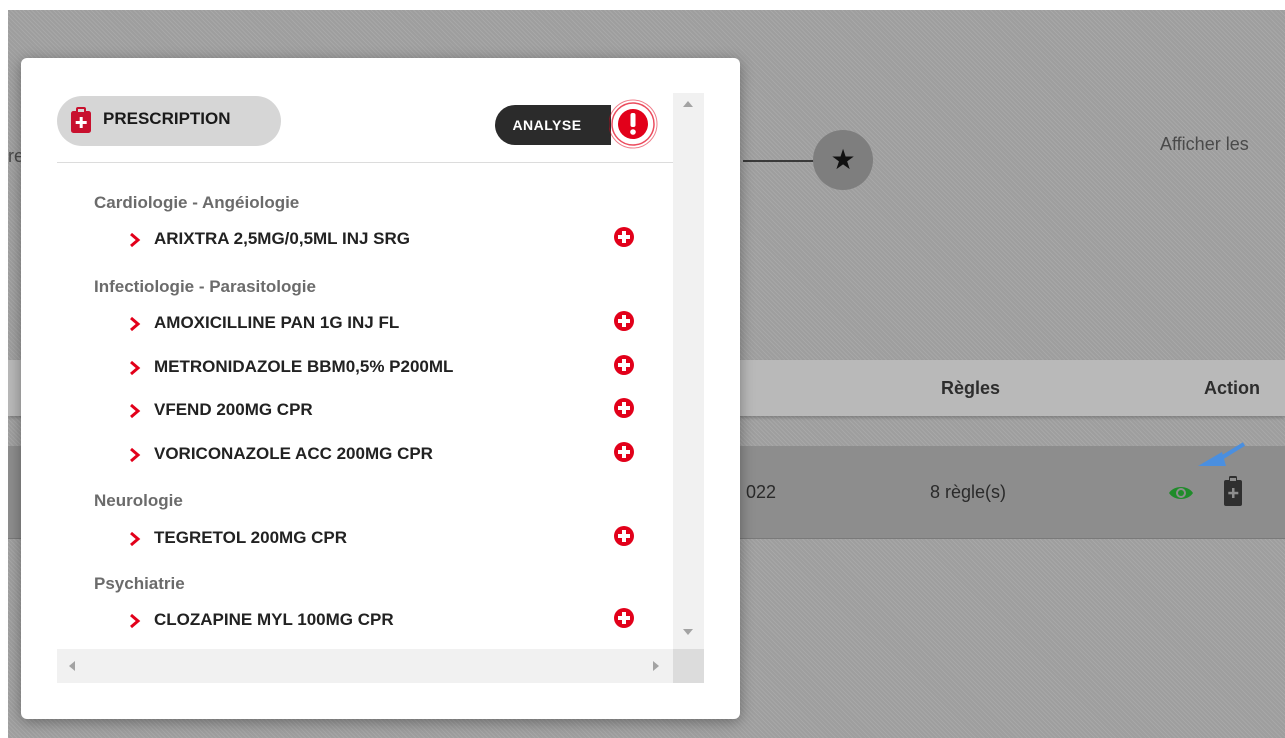 The image size is (1285, 738). I want to click on category-cardiologie: Cardiologie - Angéiologie, so click(197, 202).